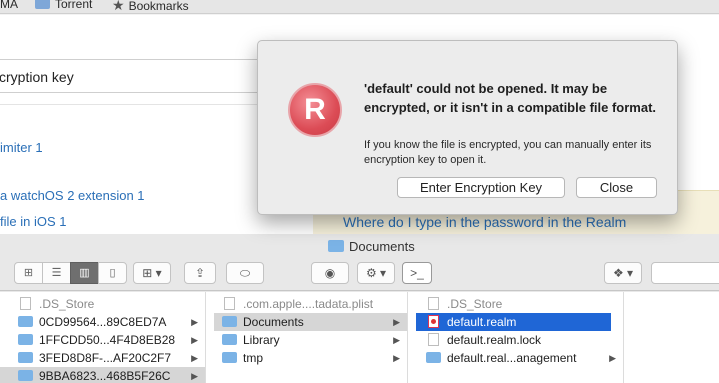 This screenshot has width=719, height=383. I want to click on quick-look-button: ◉, so click(330, 273).